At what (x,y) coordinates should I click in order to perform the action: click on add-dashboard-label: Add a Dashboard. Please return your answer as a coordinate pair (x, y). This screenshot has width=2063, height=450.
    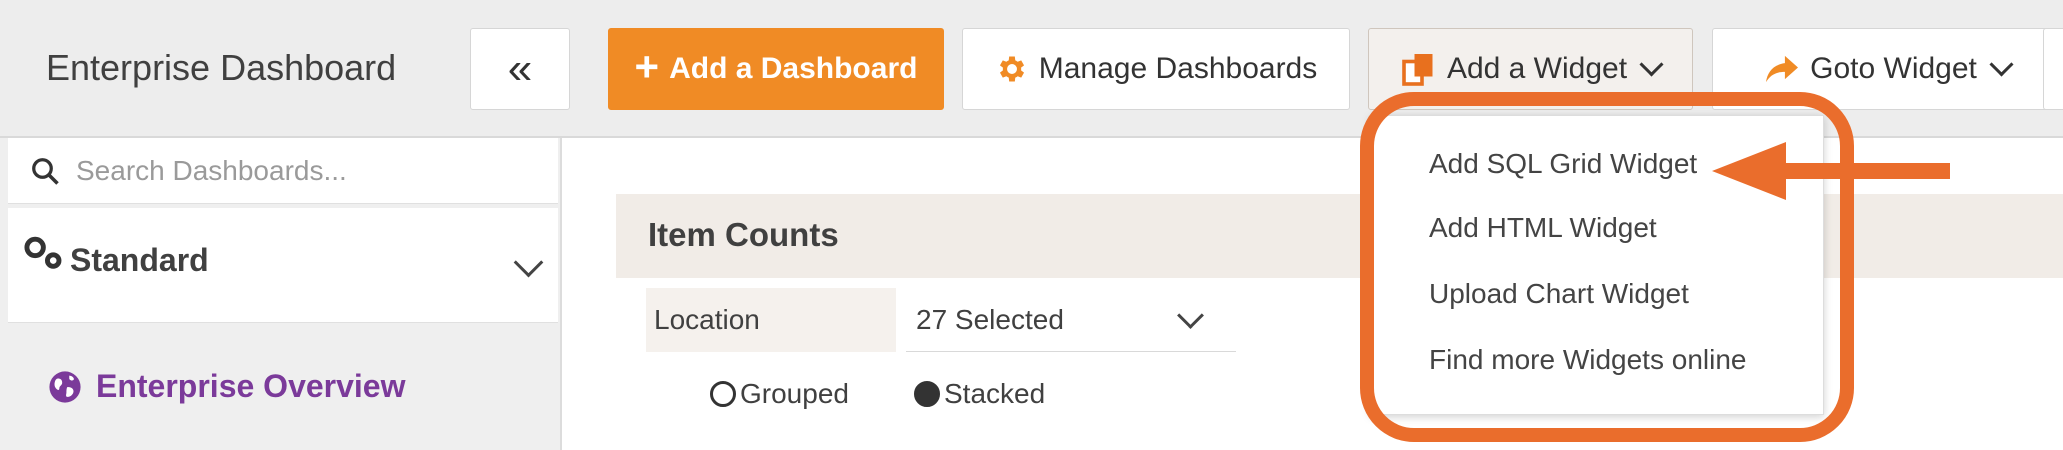
    Looking at the image, I should click on (793, 68).